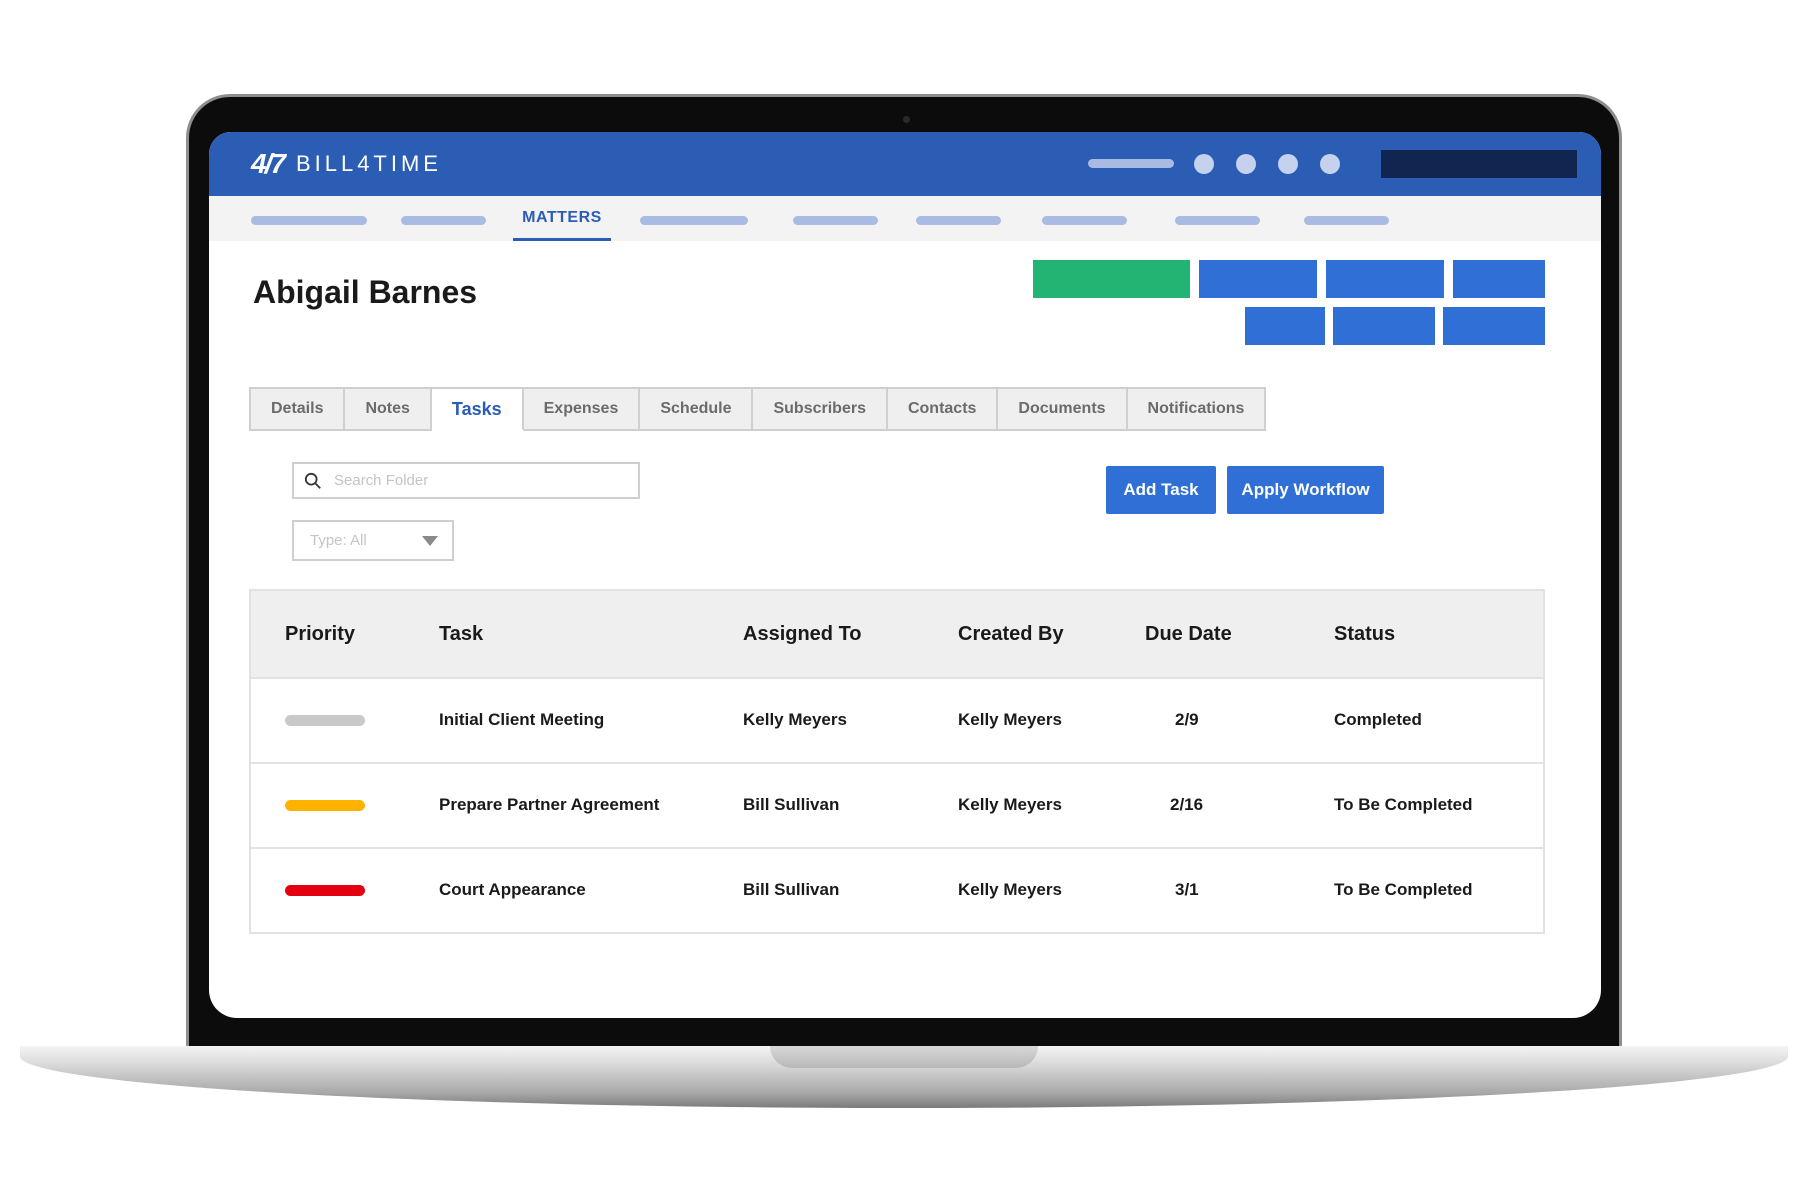 The image size is (1800, 1200). Describe the element at coordinates (512, 890) in the screenshot. I see `task-name: Court Appearance` at that location.